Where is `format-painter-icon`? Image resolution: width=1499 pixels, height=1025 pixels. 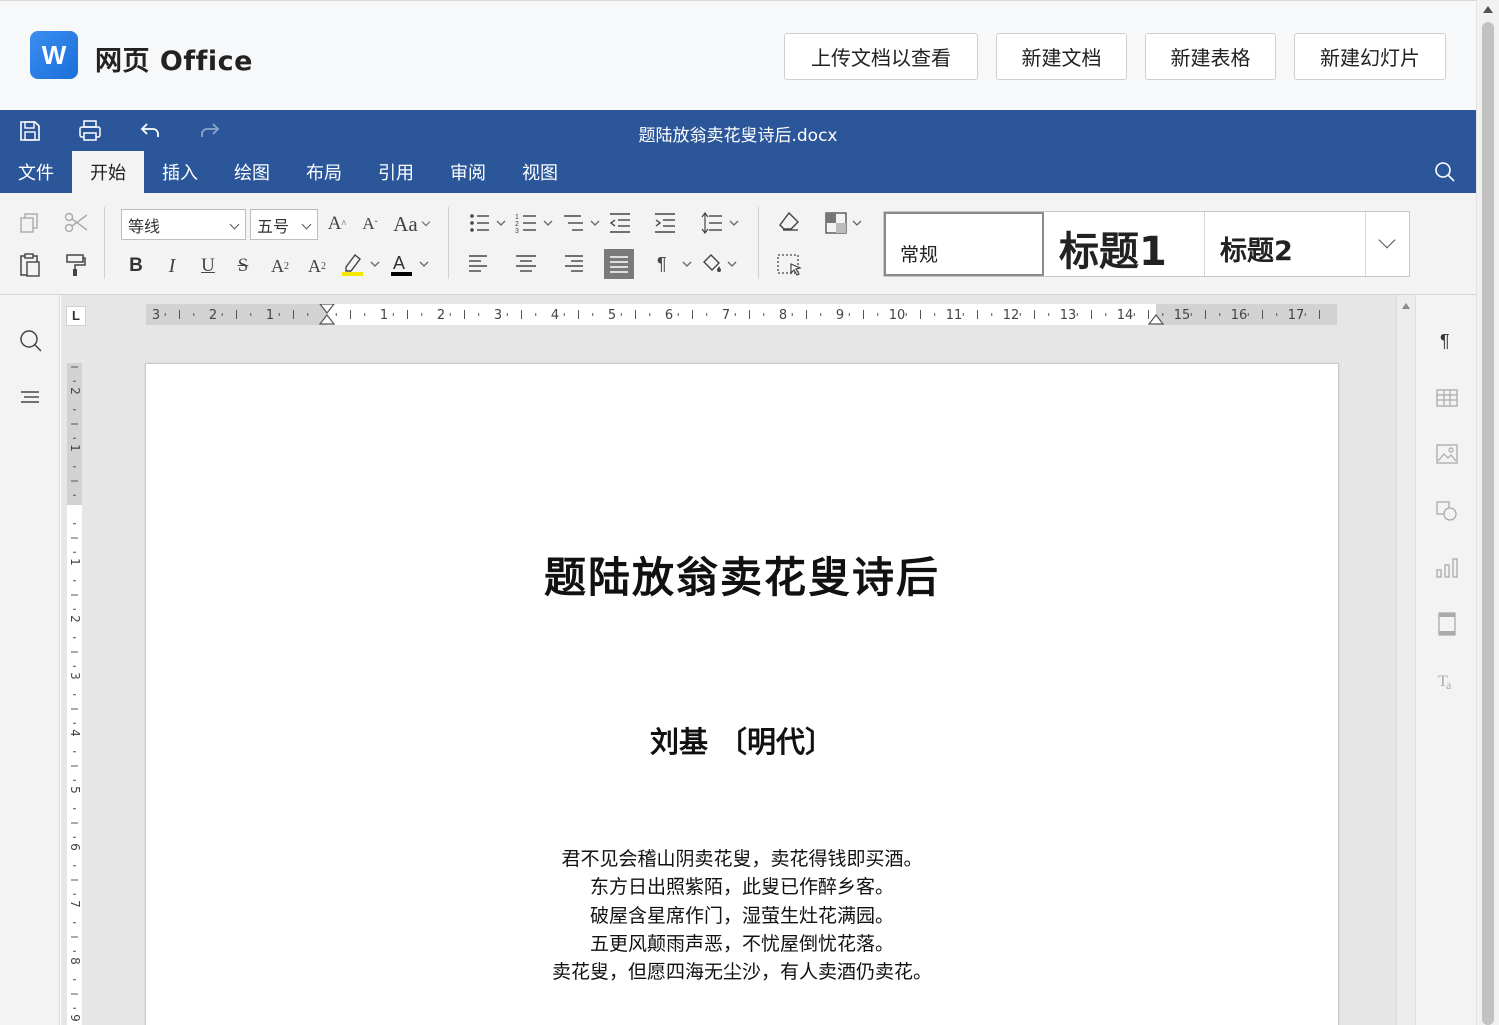
format-painter-icon is located at coordinates (76, 265).